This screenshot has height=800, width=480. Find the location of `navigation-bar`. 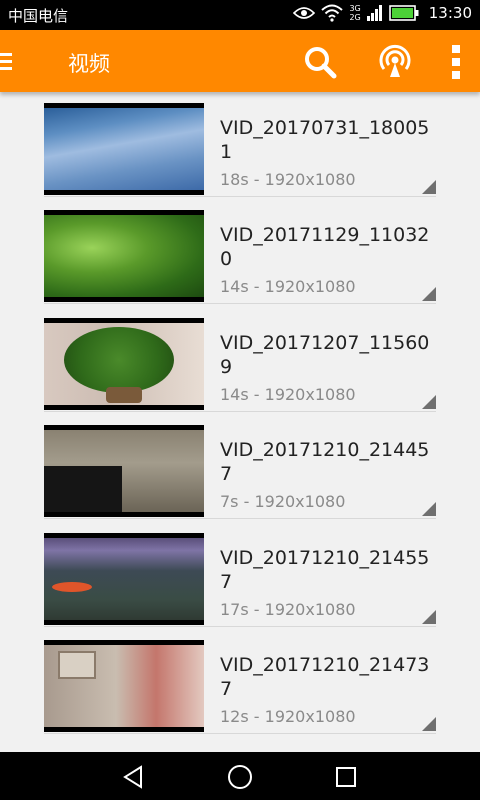

navigation-bar is located at coordinates (240, 776).